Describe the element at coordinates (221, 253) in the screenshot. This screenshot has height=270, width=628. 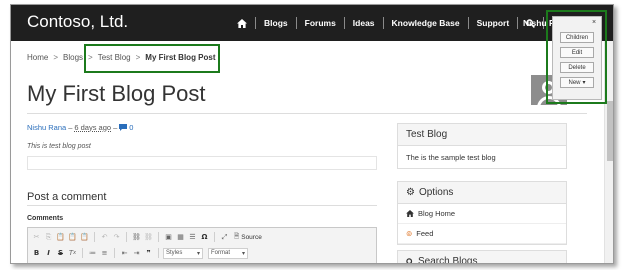
I see `format-label: Format` at that location.